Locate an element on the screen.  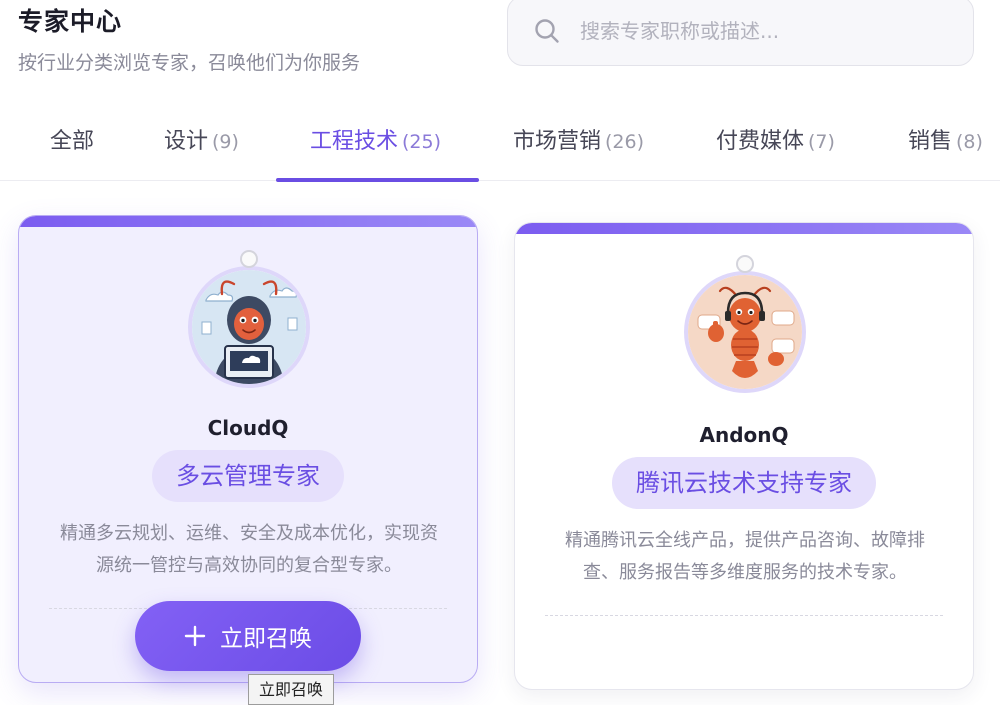
expert-description: 精通腾讯云全线产品，提供产品咨询、故障排查、服务报告等多维度服务的技术专家。 is located at coordinates (745, 556).